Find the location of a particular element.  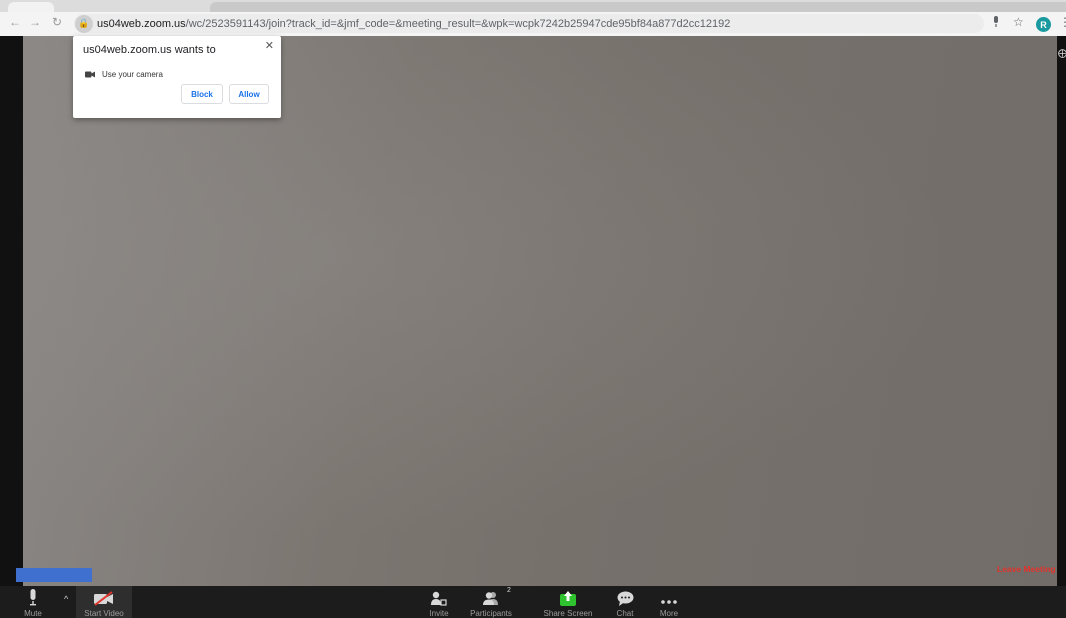

close-icon: ✕ is located at coordinates (269, 45).